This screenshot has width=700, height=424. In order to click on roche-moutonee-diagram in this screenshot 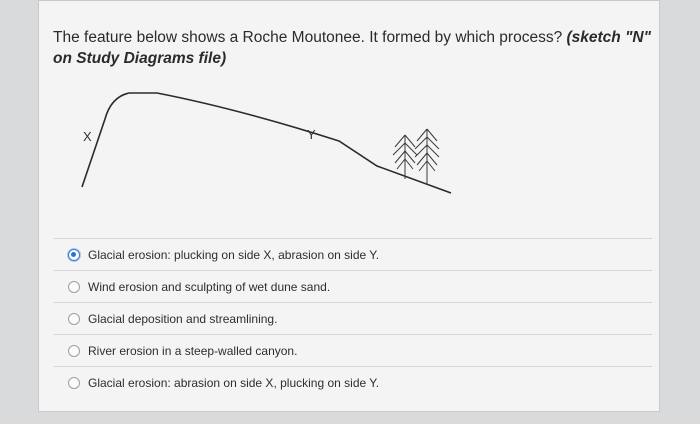, I will do `click(266, 143)`.